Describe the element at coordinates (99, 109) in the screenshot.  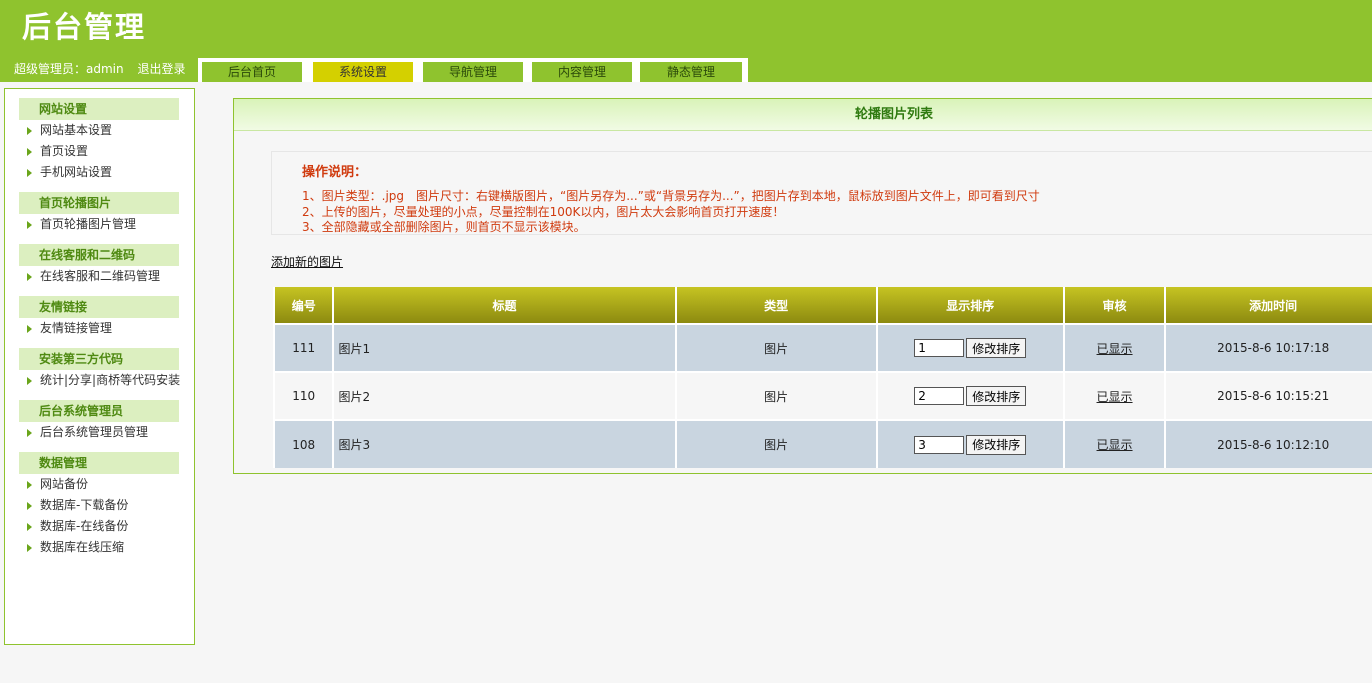
I see `sidebar-group-title: 网站设置` at that location.